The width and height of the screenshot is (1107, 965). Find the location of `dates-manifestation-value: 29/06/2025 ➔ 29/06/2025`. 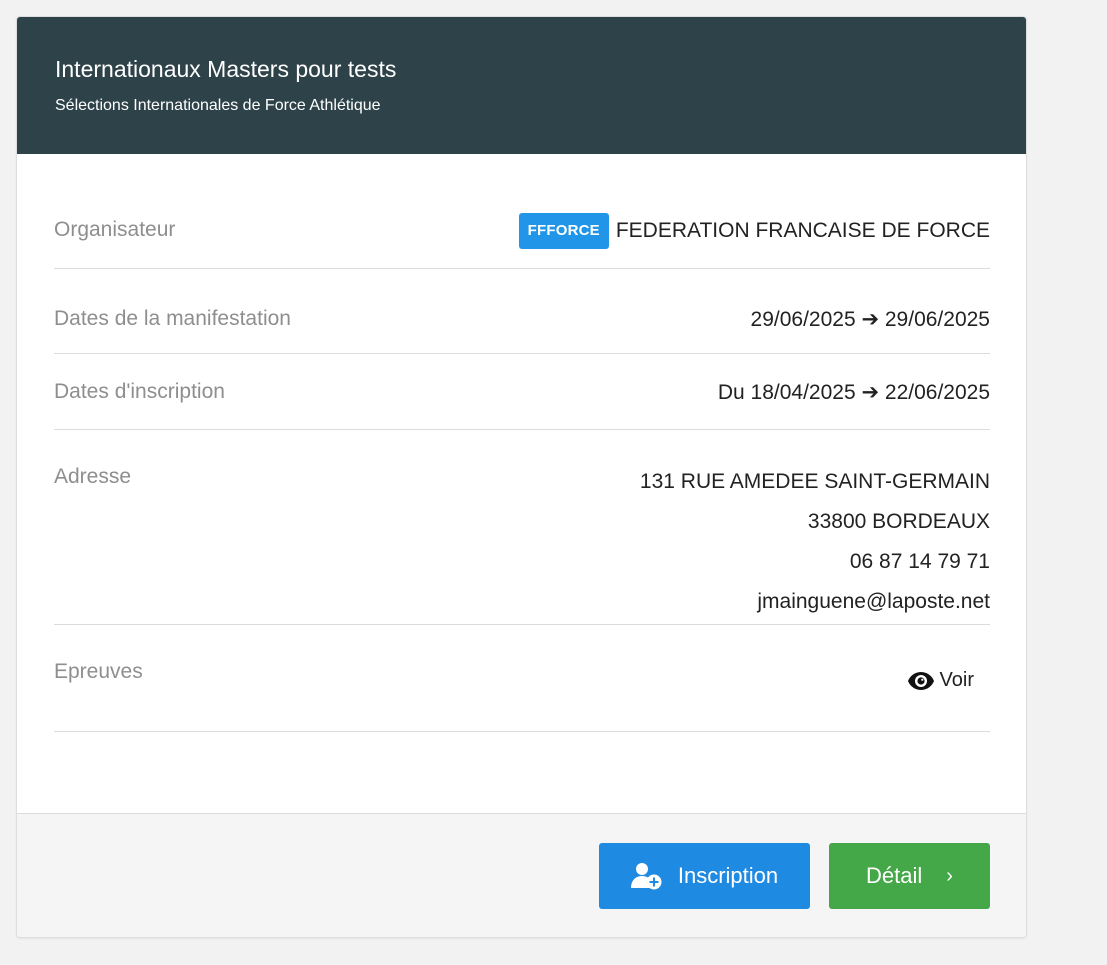

dates-manifestation-value: 29/06/2025 ➔ 29/06/2025 is located at coordinates (870, 319).